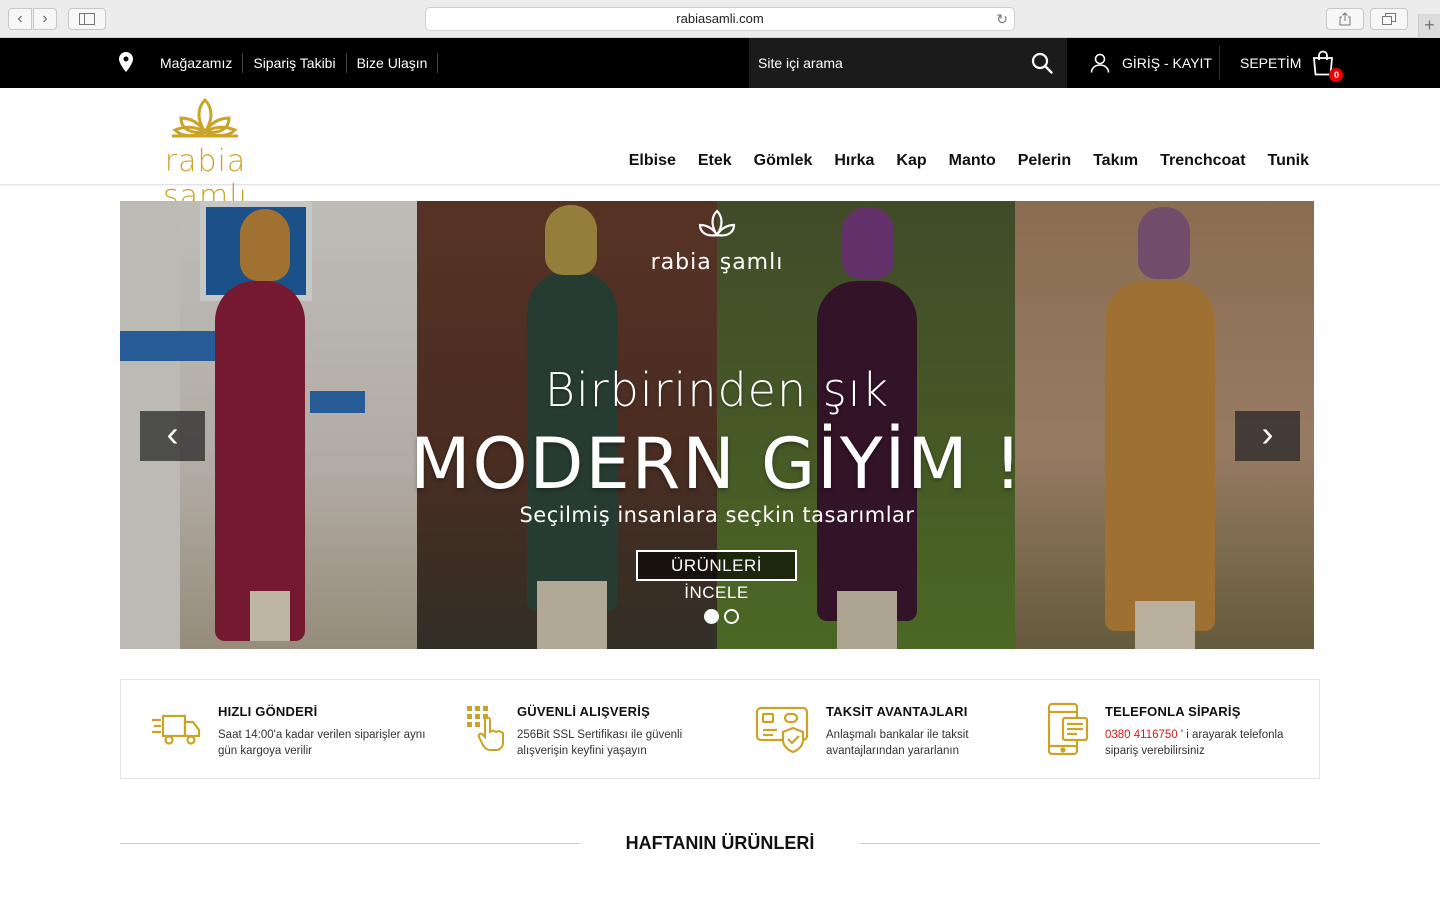 This screenshot has height=900, width=1440. What do you see at coordinates (20, 19) in the screenshot?
I see `browser-back-button: ‹` at bounding box center [20, 19].